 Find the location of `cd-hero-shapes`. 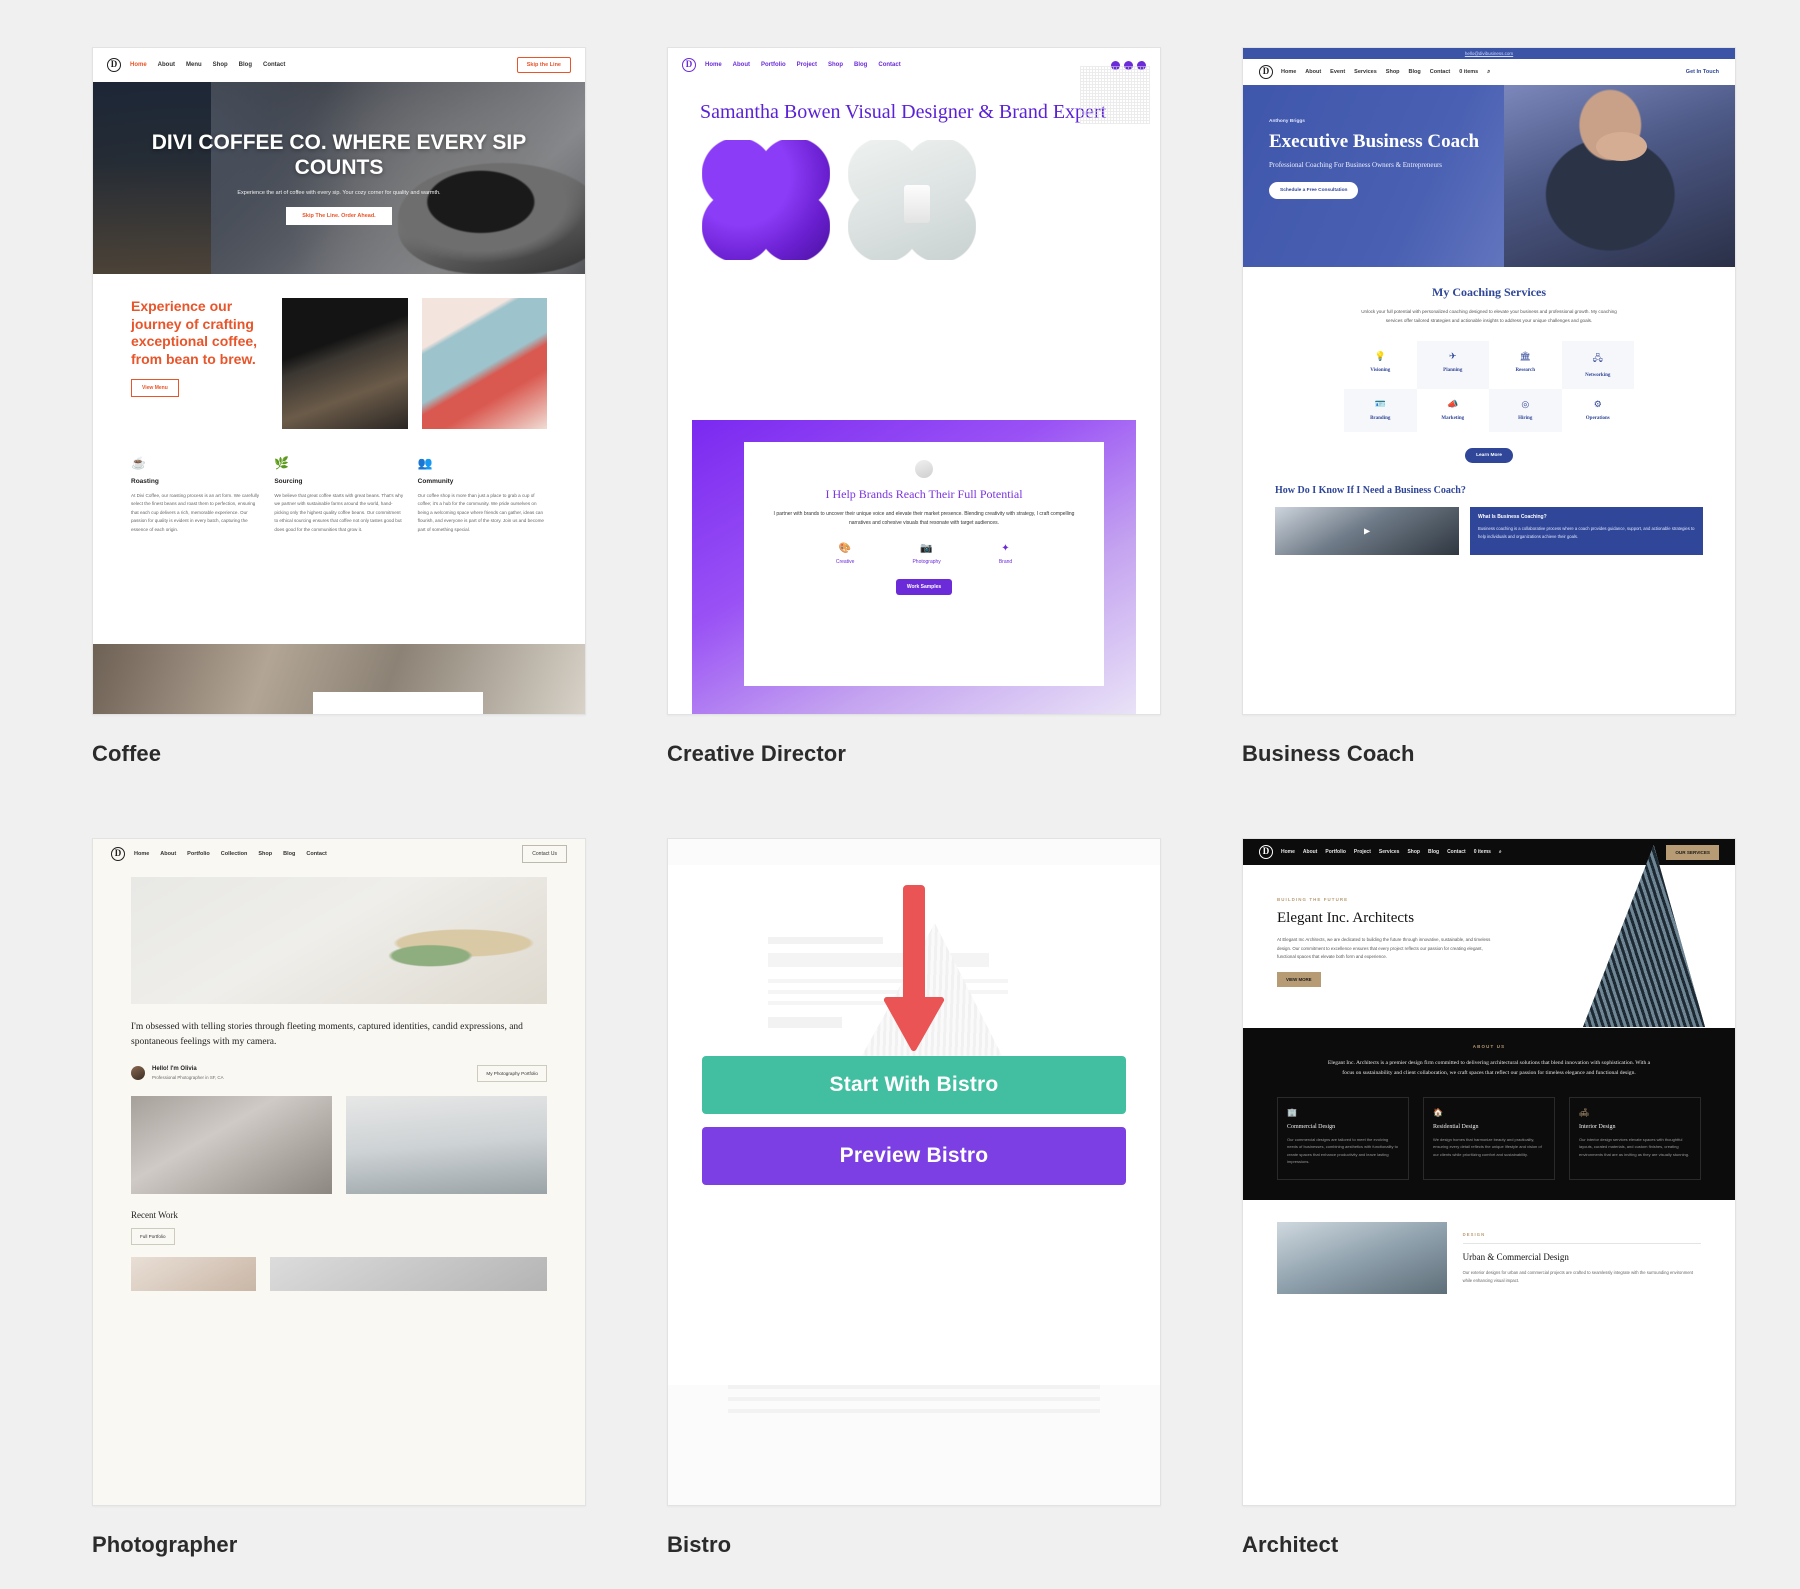

cd-hero-shapes is located at coordinates (914, 193).